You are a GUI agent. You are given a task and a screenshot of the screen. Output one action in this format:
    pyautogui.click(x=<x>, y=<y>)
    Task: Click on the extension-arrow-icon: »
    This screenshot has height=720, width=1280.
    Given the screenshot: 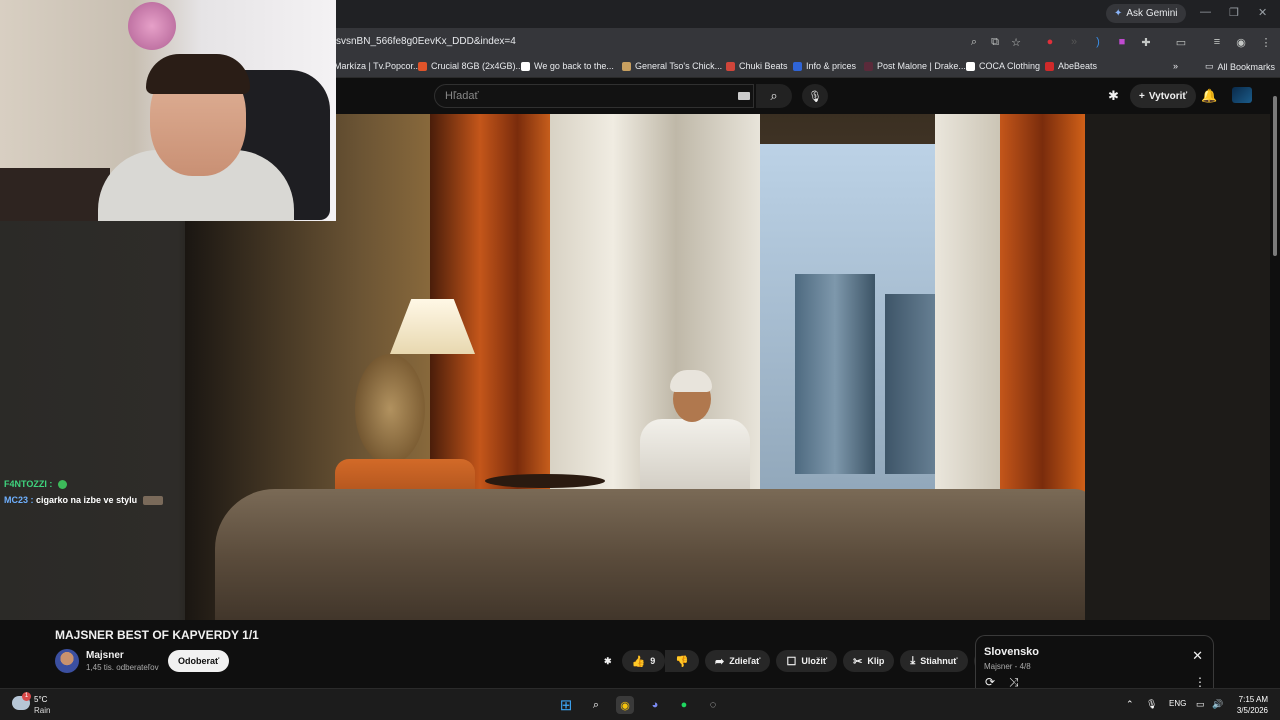 What is the action you would take?
    pyautogui.click(x=1074, y=42)
    